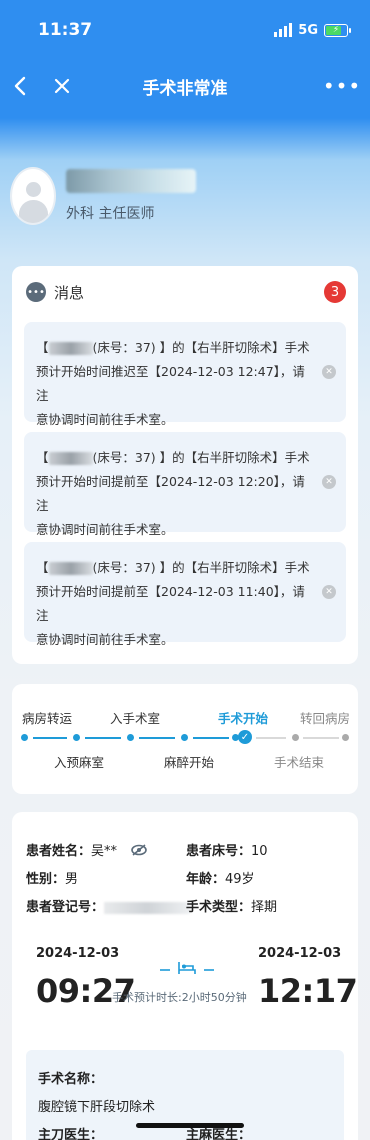 This screenshot has width=370, height=1140. I want to click on doctor-department-title: 外科 主任医师, so click(110, 214).